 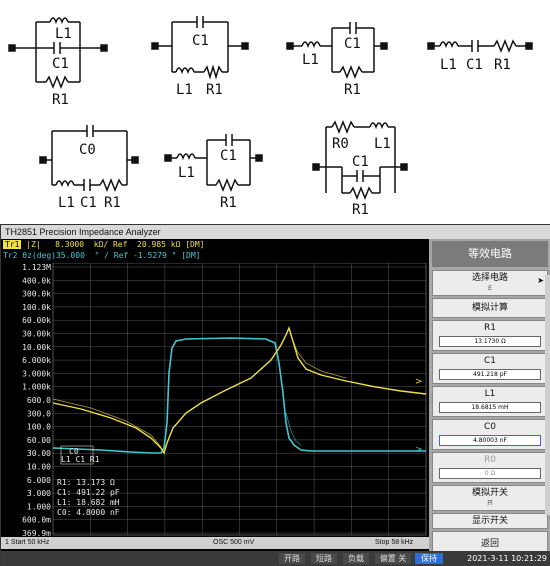 I want to click on simulate-button: 模拟计算, so click(x=490, y=308).